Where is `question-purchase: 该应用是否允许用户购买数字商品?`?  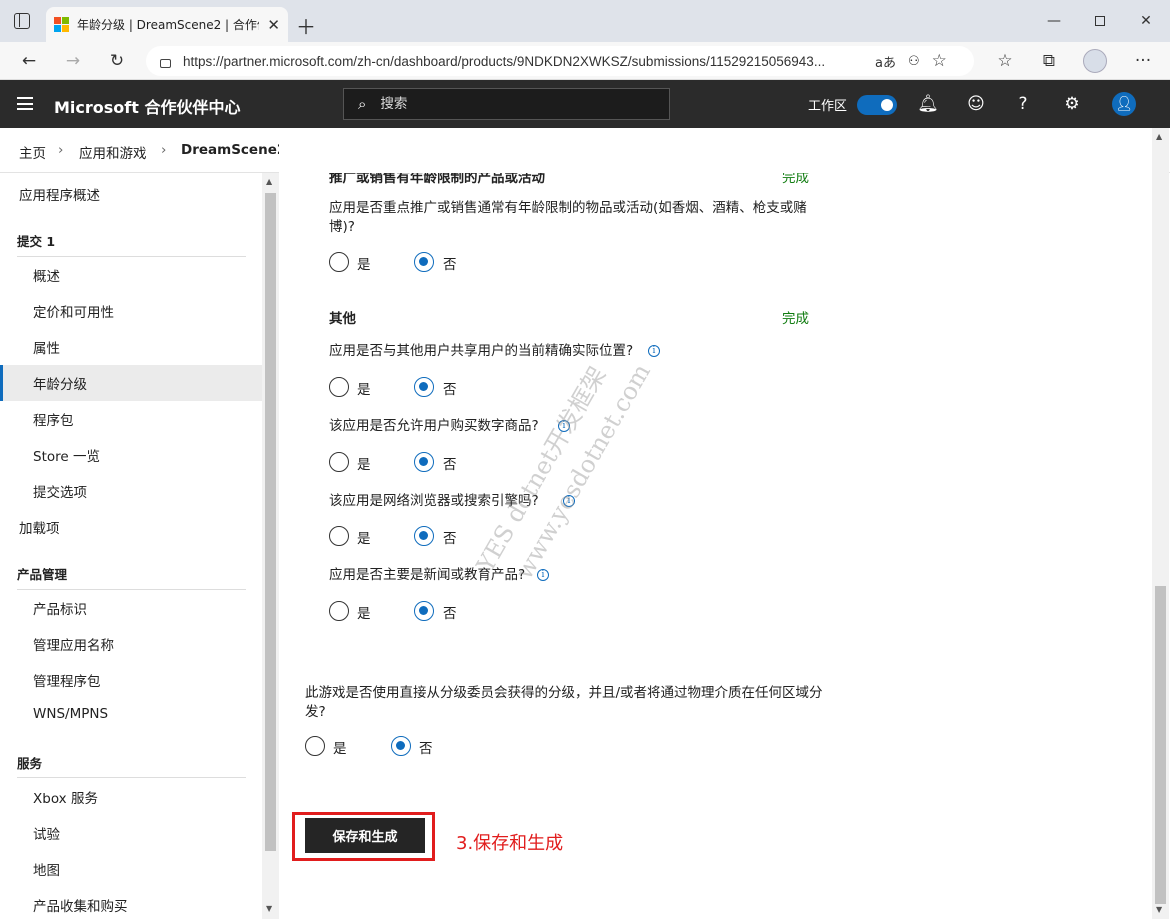 question-purchase: 该应用是否允许用户购买数字商品? is located at coordinates (434, 426).